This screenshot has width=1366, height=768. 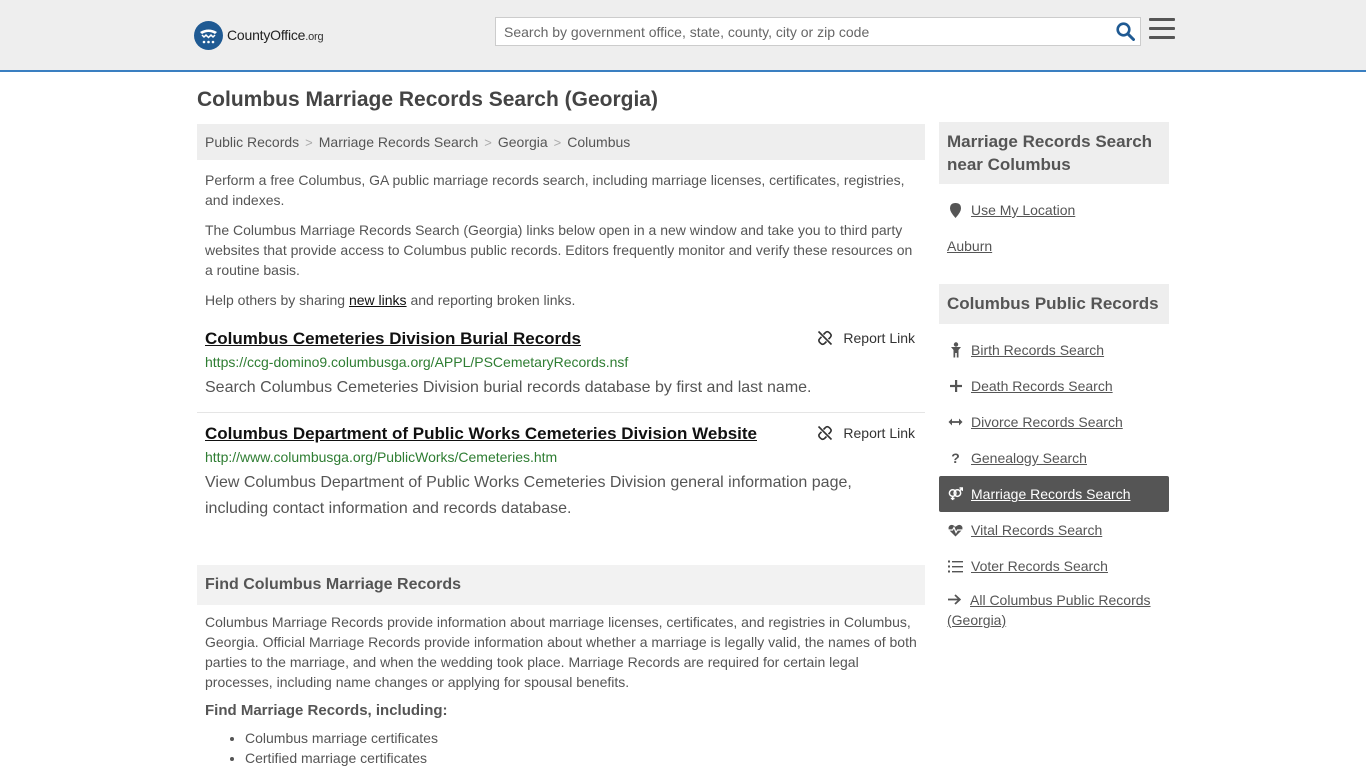 What do you see at coordinates (1023, 210) in the screenshot?
I see `use-my-location-link: Use My Location` at bounding box center [1023, 210].